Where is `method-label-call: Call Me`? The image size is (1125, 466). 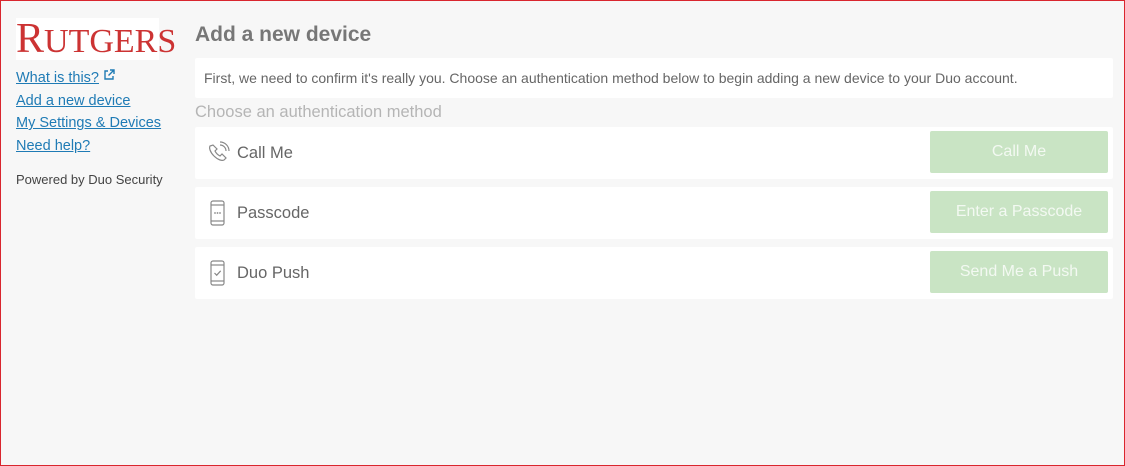
method-label-call: Call Me is located at coordinates (265, 153).